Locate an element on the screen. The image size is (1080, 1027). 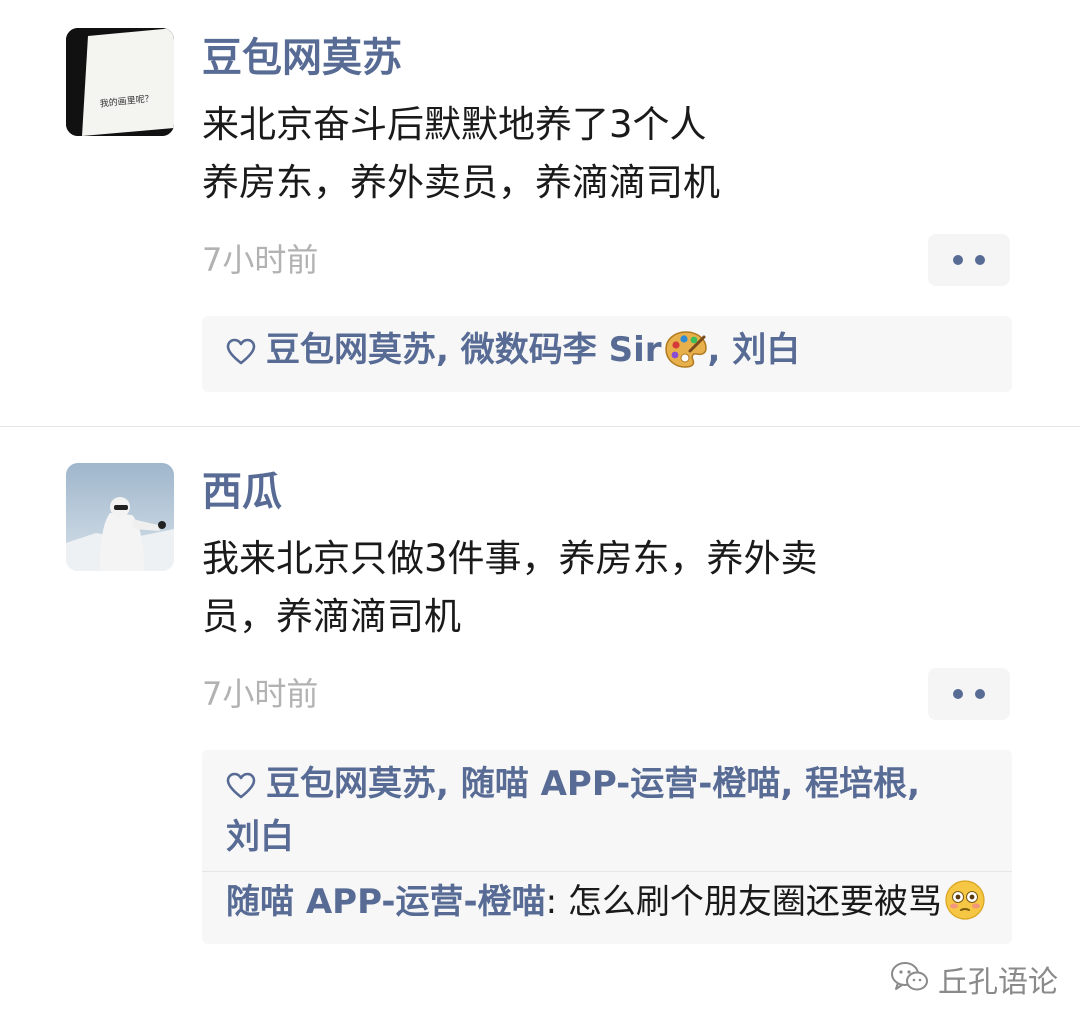
watermark: 丘孔语论 is located at coordinates (974, 982).